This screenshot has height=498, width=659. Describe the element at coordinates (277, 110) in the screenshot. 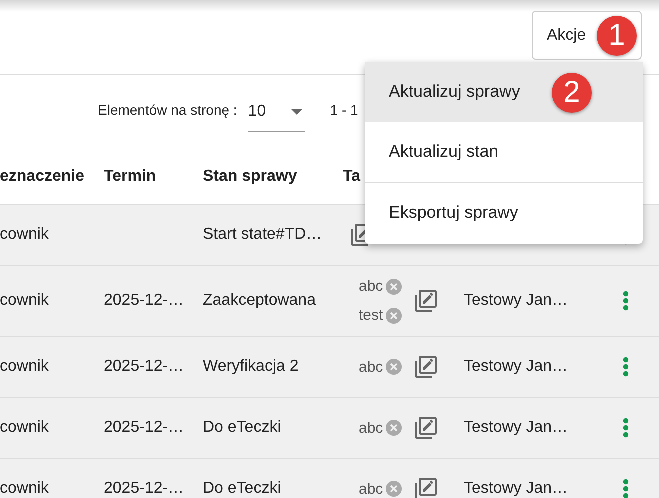

I see `page-size-select: 10` at that location.